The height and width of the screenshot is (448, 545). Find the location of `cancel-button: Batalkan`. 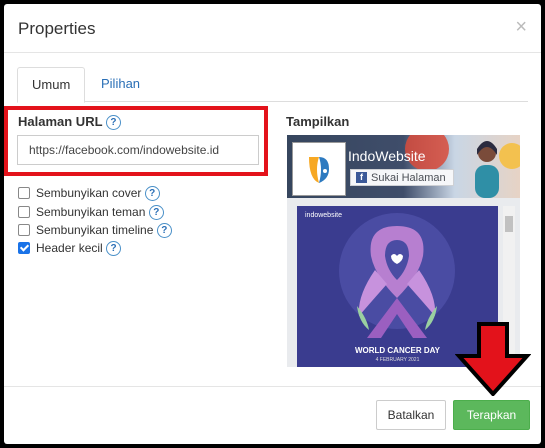

cancel-button: Batalkan is located at coordinates (411, 415).